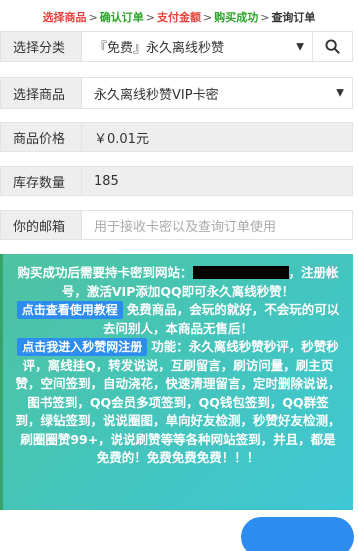 The image size is (358, 551). I want to click on category-selected-value: 『免费』永久离线秒赞, so click(159, 48).